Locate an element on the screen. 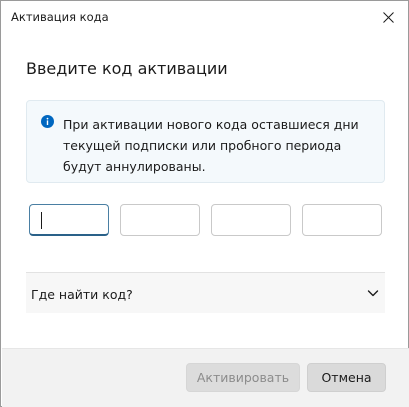 Image resolution: width=409 pixels, height=407 pixels. close-icon is located at coordinates (388, 17).